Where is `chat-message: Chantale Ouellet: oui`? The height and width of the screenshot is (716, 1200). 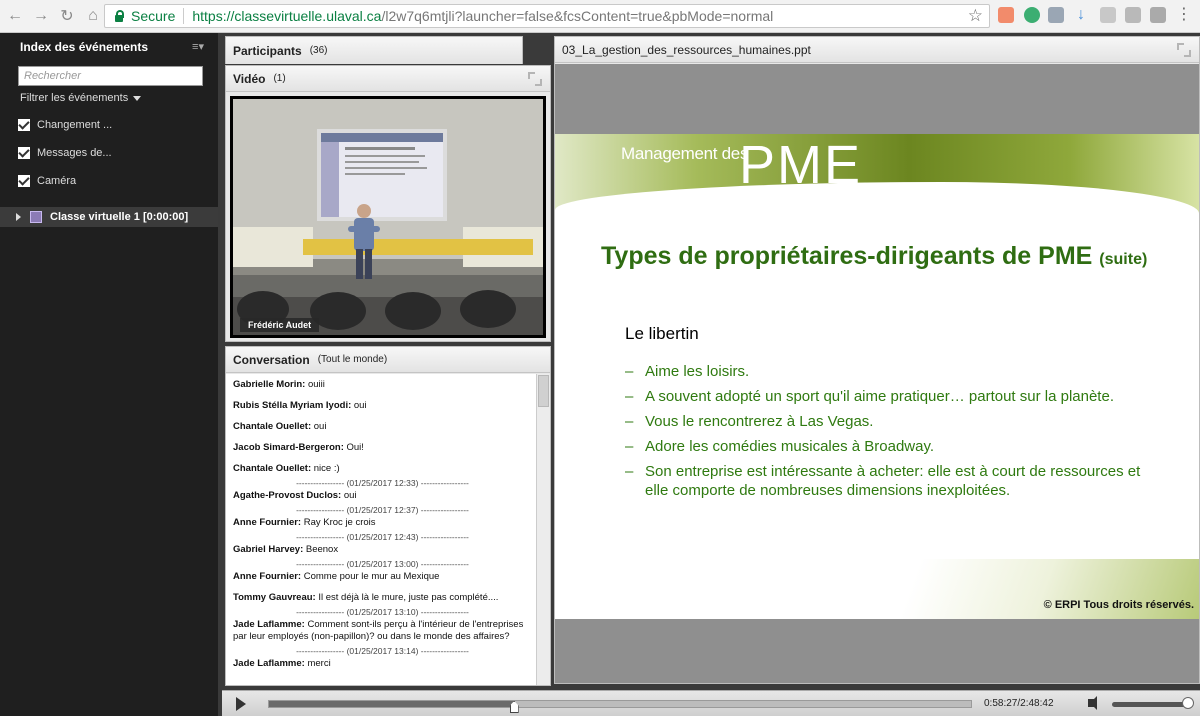
chat-message: Chantale Ouellet: oui is located at coordinates (382, 427).